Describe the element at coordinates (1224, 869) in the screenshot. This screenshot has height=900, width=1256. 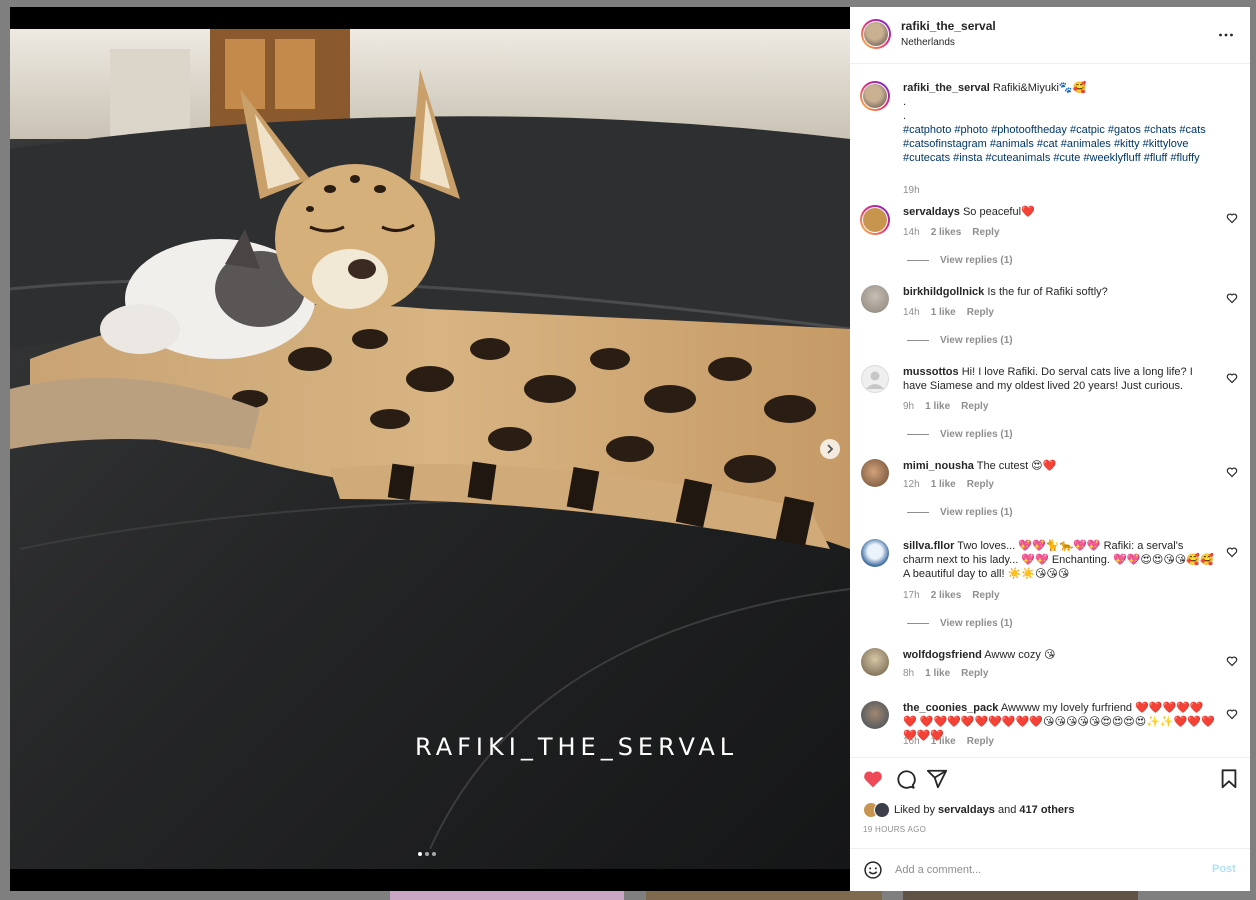
I see `post-button: Post` at that location.